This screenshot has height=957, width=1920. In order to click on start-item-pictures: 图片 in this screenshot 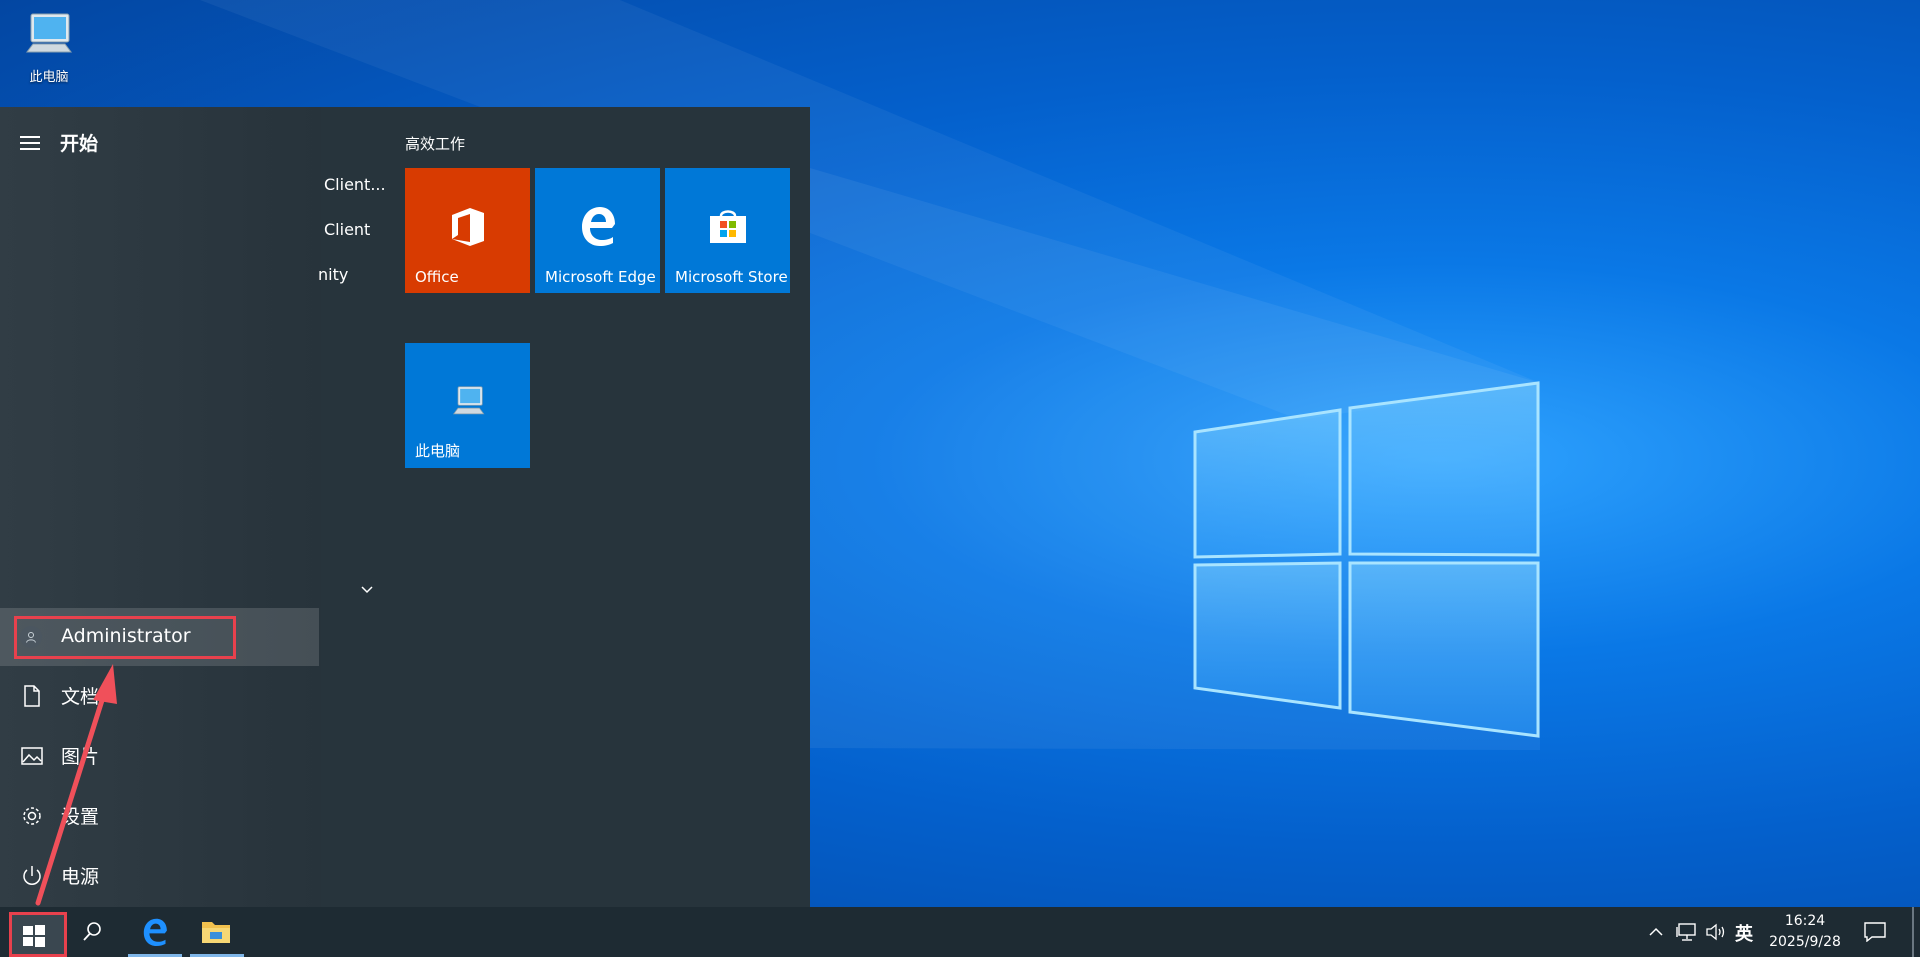, I will do `click(159, 756)`.